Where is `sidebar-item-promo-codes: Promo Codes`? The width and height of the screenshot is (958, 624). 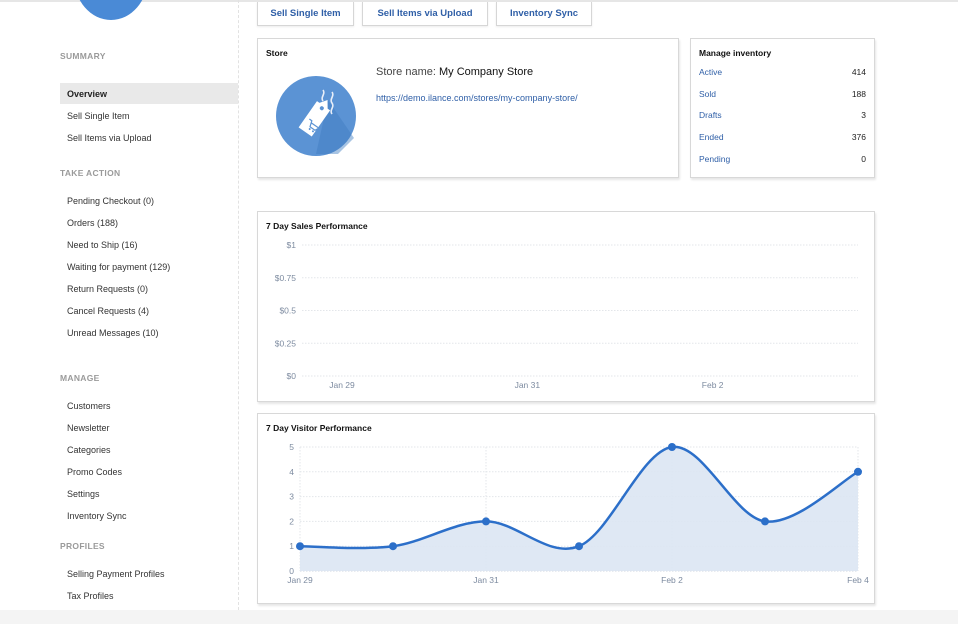
sidebar-item-promo-codes: Promo Codes is located at coordinates (94, 472).